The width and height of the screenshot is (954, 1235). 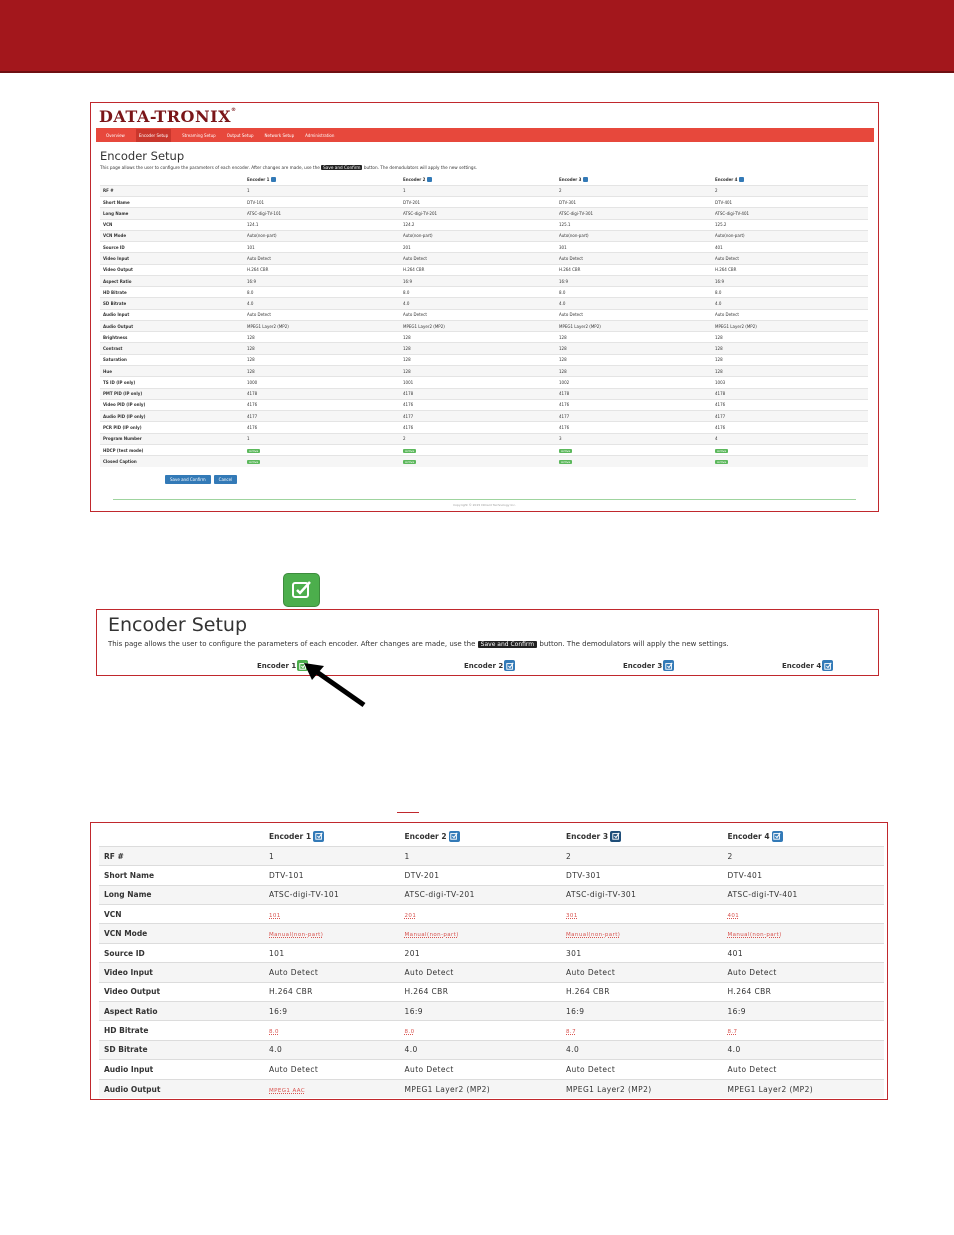 I want to click on nav-streaming-setup: Streaming Setup, so click(x=199, y=135).